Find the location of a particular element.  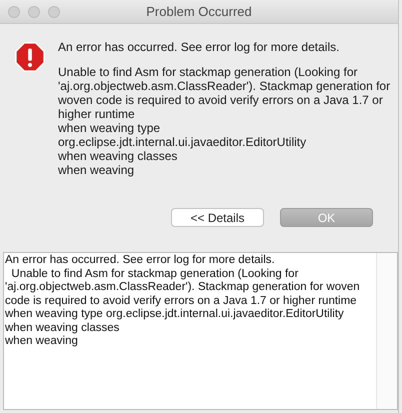

scrollbar-track is located at coordinates (386, 331).